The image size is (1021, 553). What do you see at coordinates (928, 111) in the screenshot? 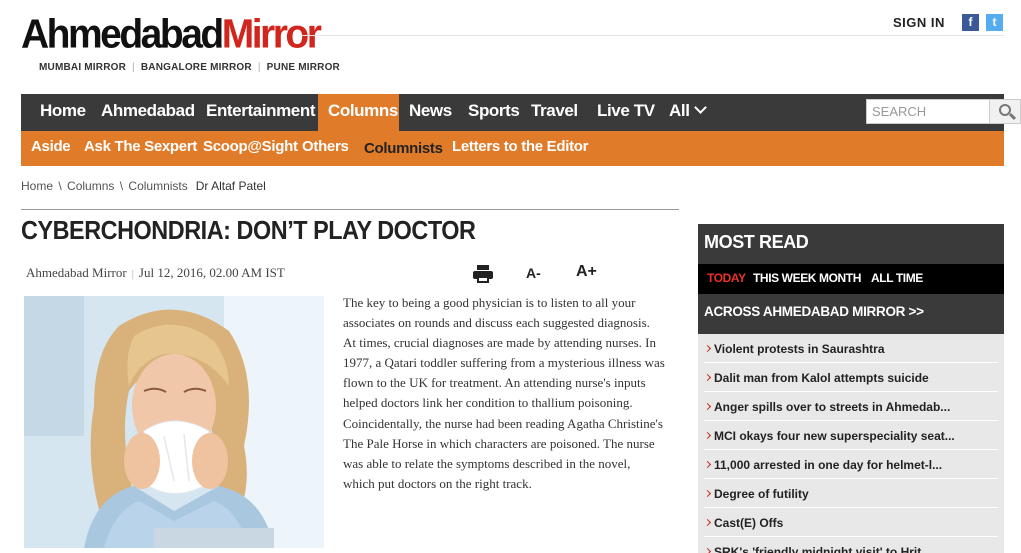
I see `search-input: SEARCH` at bounding box center [928, 111].